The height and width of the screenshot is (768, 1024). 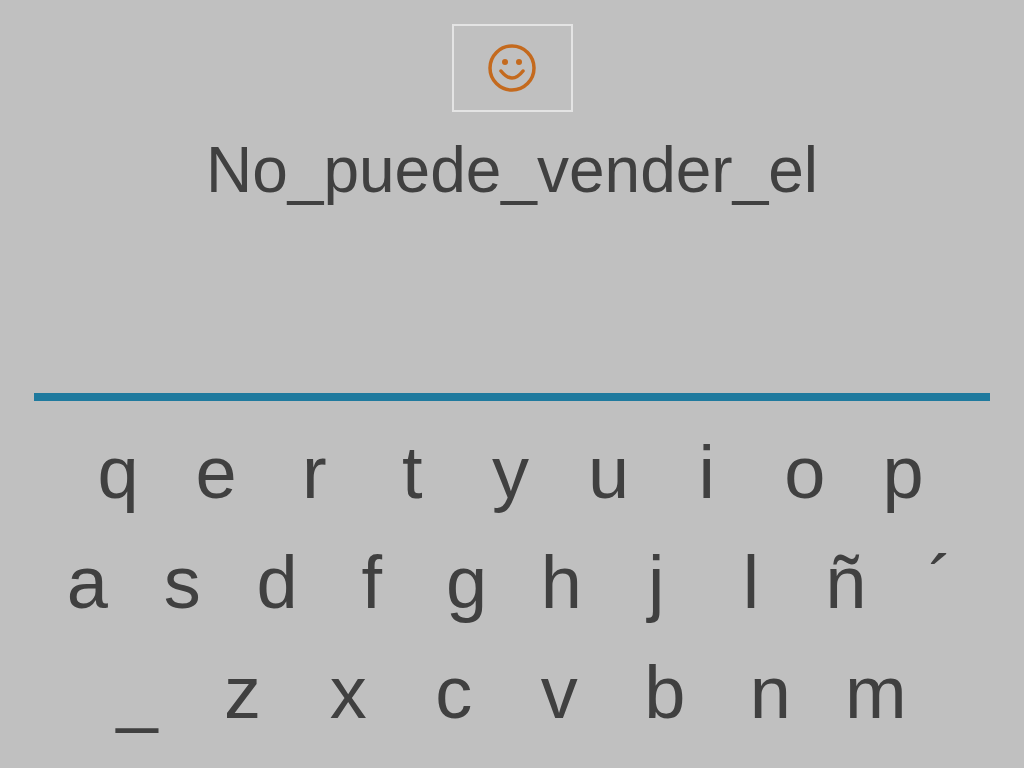 What do you see at coordinates (87, 583) in the screenshot?
I see `letter-key: a` at bounding box center [87, 583].